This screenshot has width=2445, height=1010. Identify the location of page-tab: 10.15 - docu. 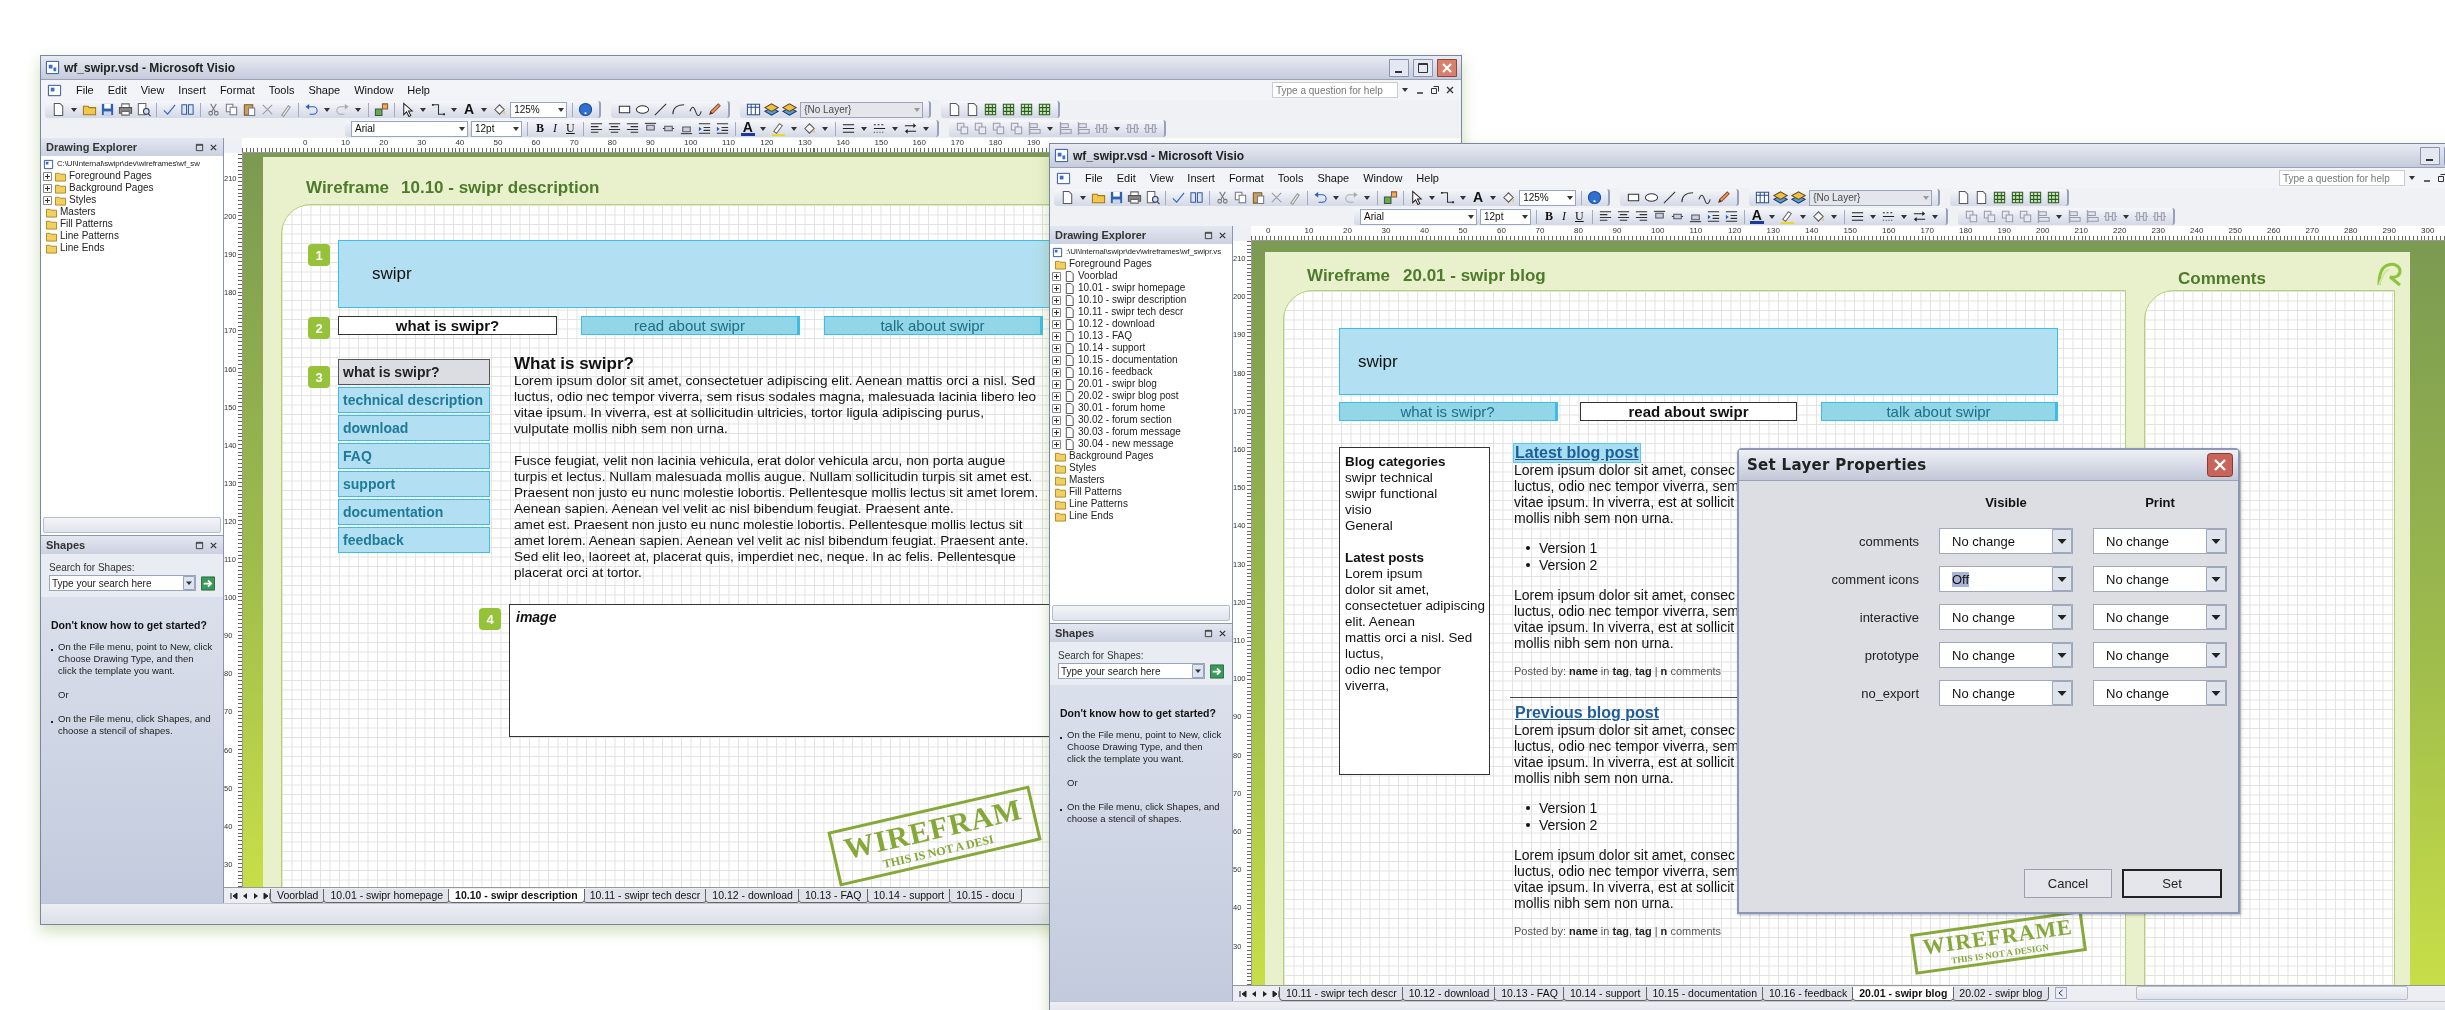
(985, 896).